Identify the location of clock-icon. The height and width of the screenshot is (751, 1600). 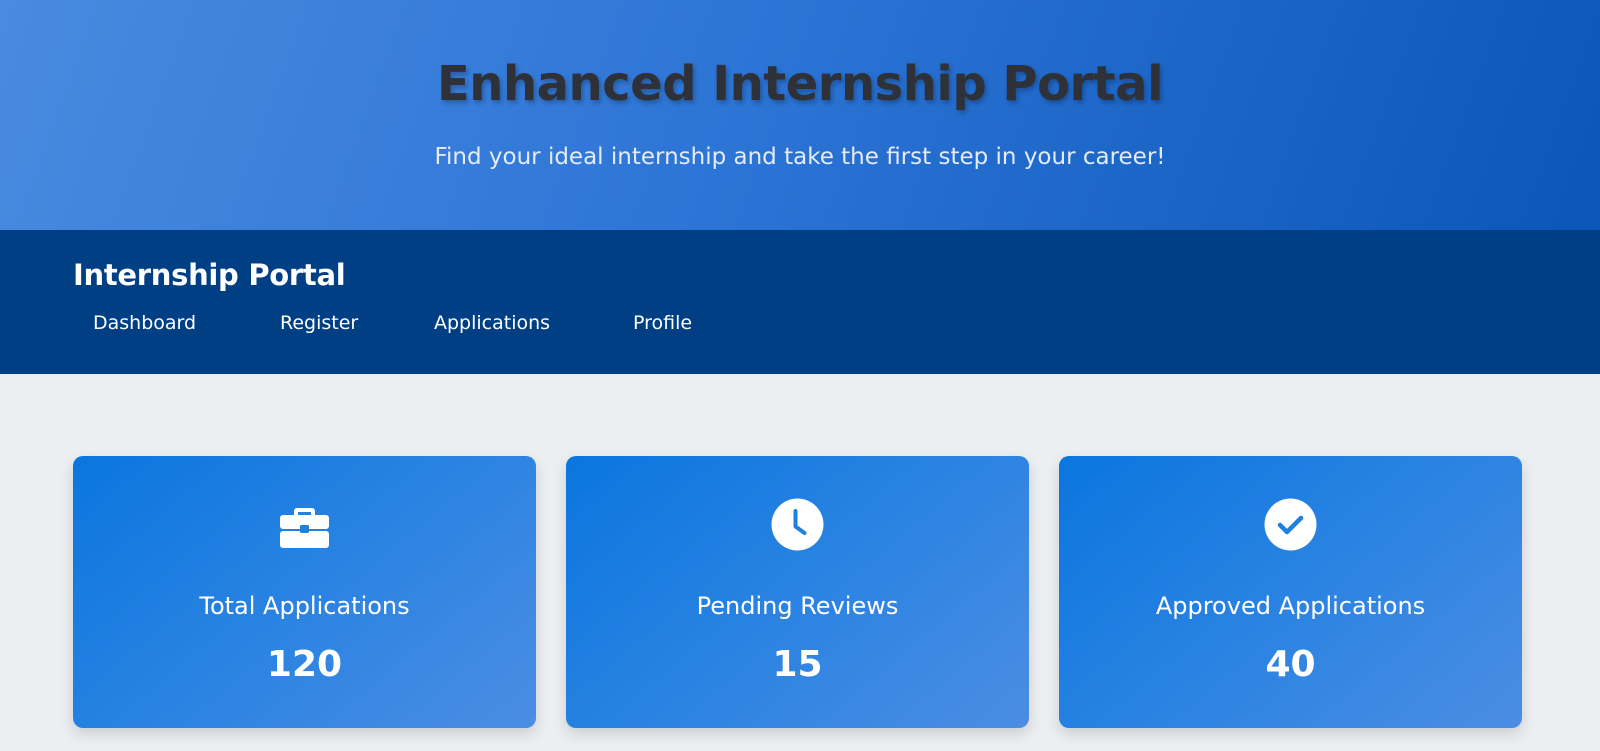
(797, 524).